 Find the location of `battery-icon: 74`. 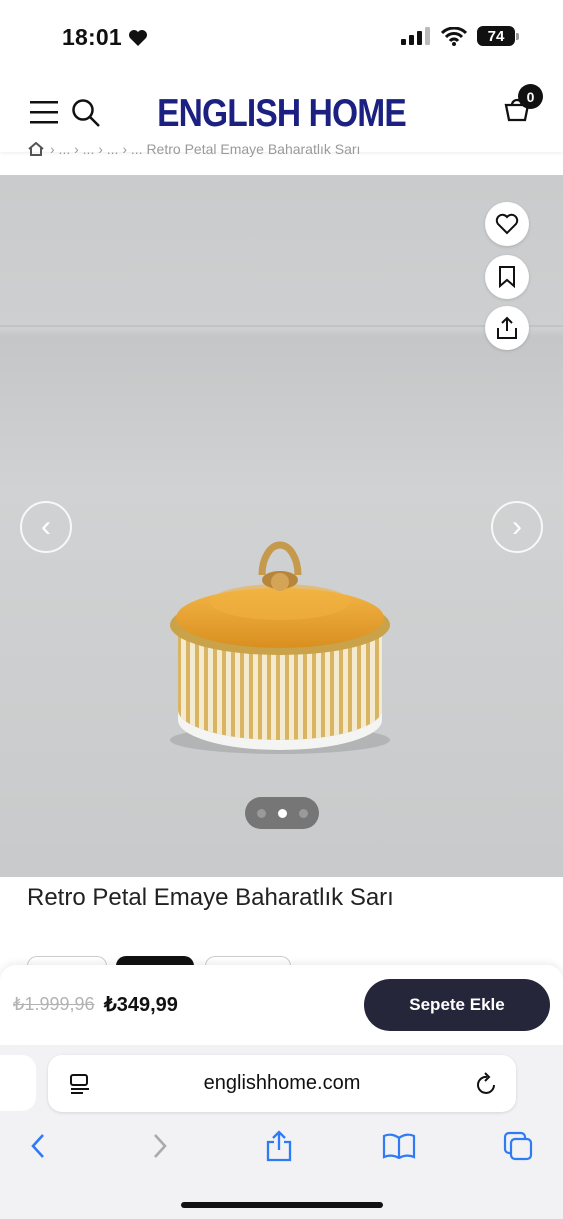

battery-icon: 74 is located at coordinates (498, 36).